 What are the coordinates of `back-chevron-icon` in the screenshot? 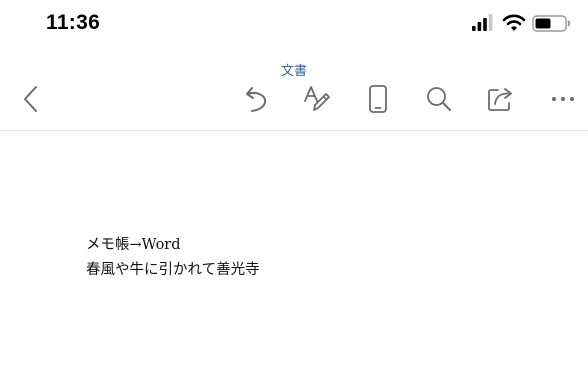 It's located at (31, 99).